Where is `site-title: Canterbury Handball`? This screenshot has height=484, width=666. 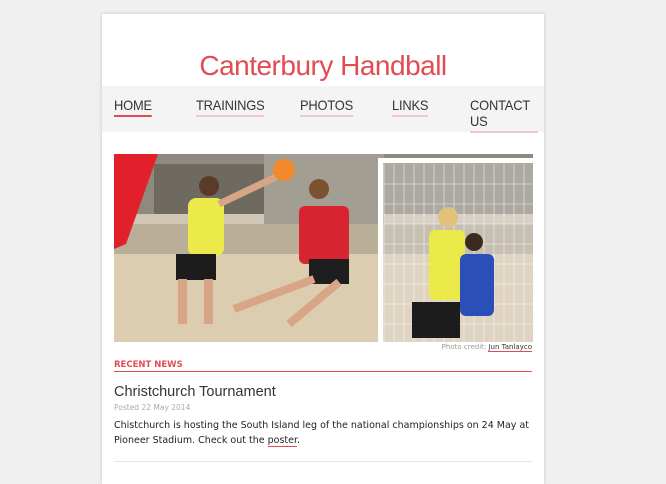 site-title: Canterbury Handball is located at coordinates (323, 65).